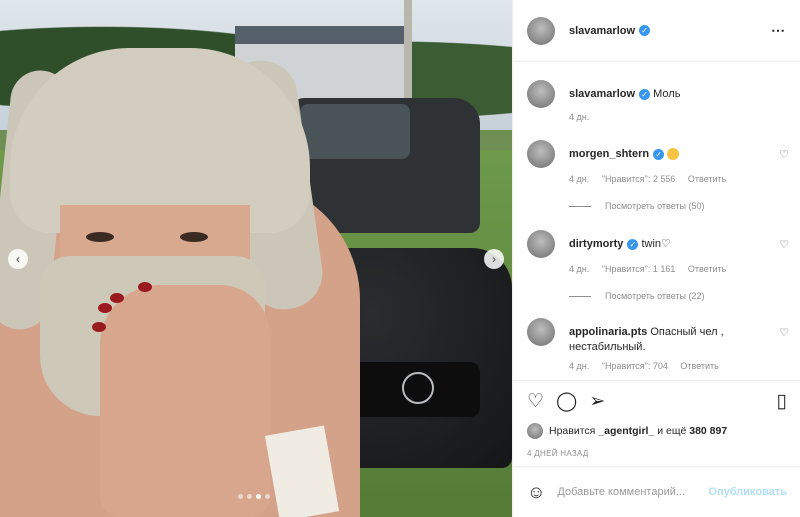 The width and height of the screenshot is (800, 517). Describe the element at coordinates (494, 259) in the screenshot. I see `next-arrow-icon: ›` at that location.